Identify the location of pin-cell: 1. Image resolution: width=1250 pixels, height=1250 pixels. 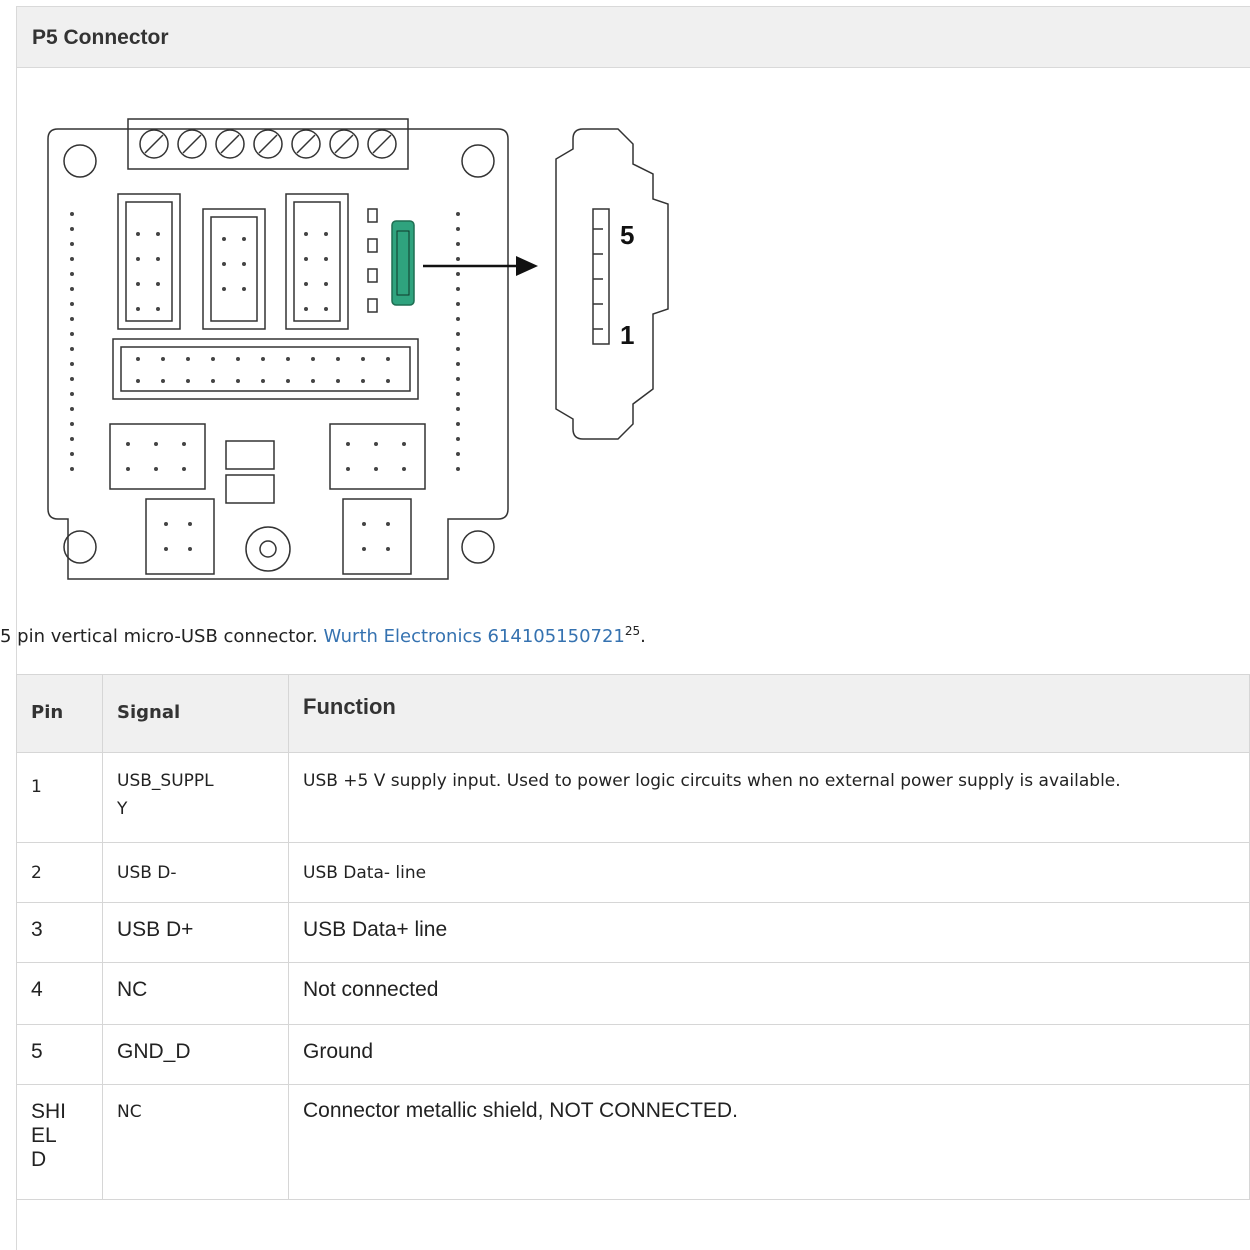
(59, 797).